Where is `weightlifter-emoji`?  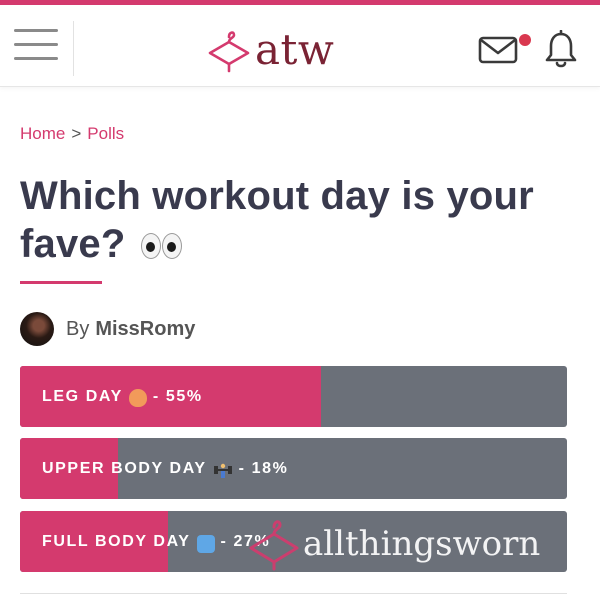
weightlifter-emoji is located at coordinates (222, 470).